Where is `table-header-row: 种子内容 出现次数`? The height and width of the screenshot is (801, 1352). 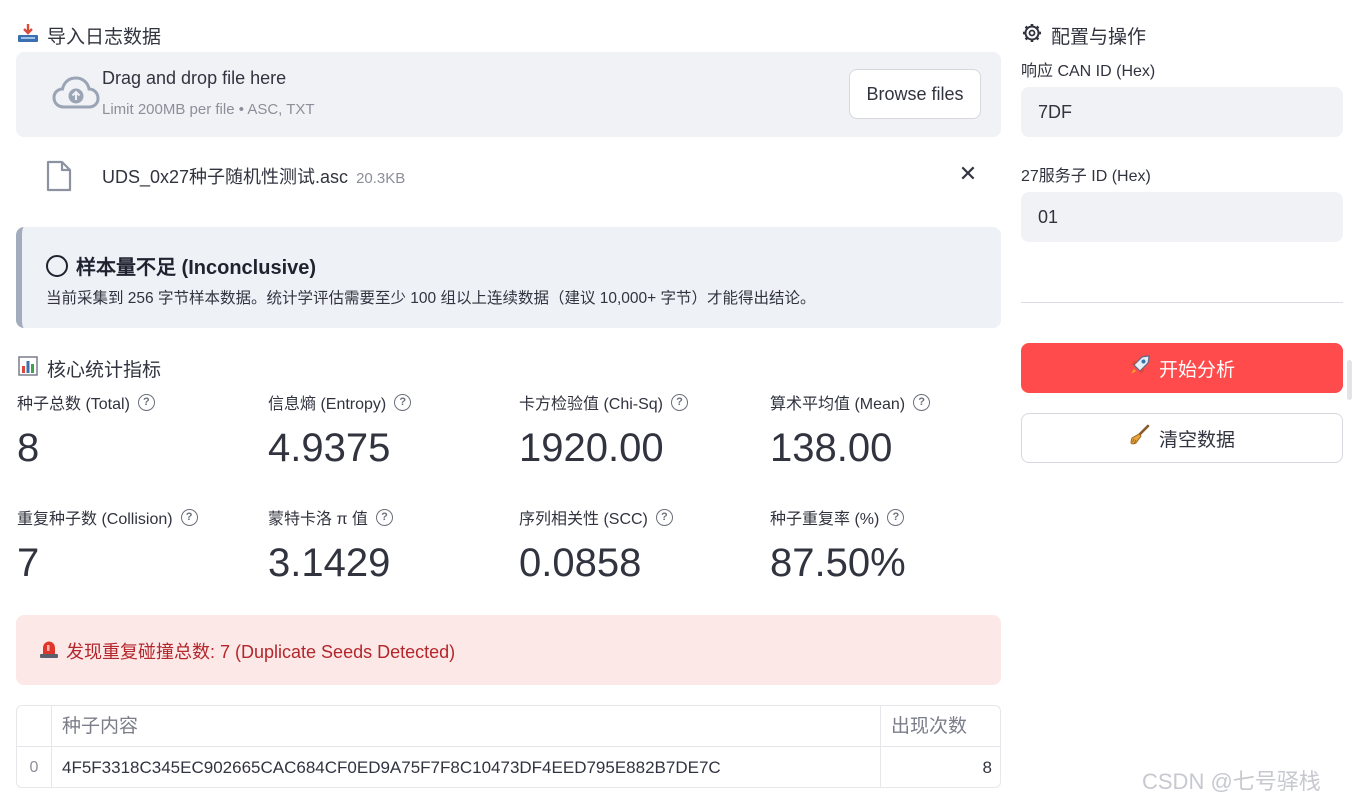
table-header-row: 种子内容 出现次数 is located at coordinates (508, 726).